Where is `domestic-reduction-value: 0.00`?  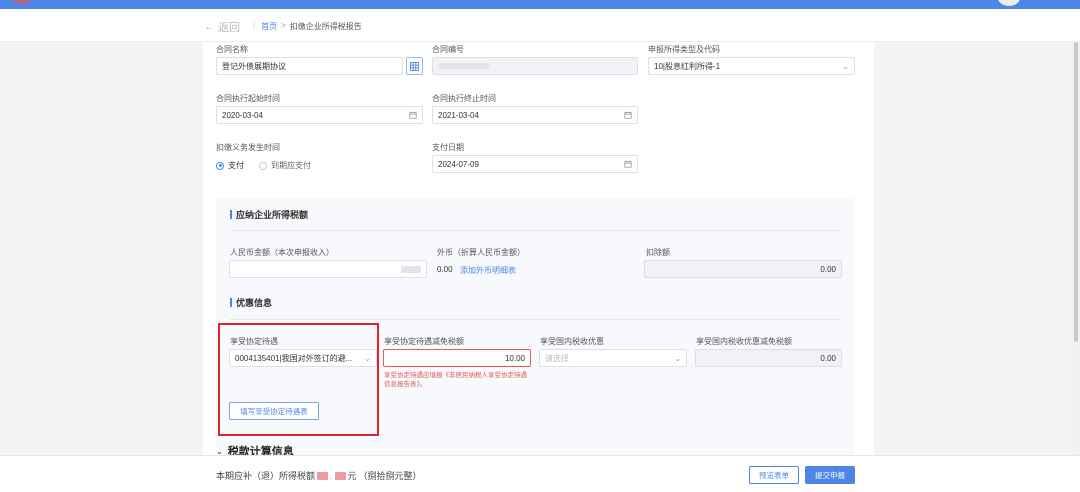 domestic-reduction-value: 0.00 is located at coordinates (828, 358).